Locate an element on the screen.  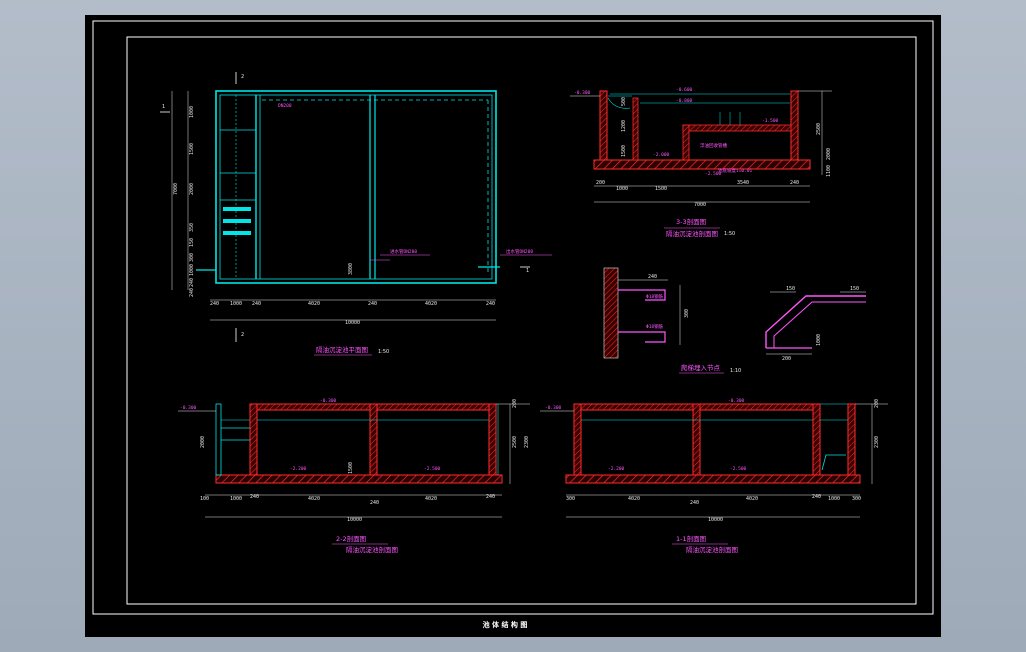
s1-dim-6: 1000 is located at coordinates (834, 499).